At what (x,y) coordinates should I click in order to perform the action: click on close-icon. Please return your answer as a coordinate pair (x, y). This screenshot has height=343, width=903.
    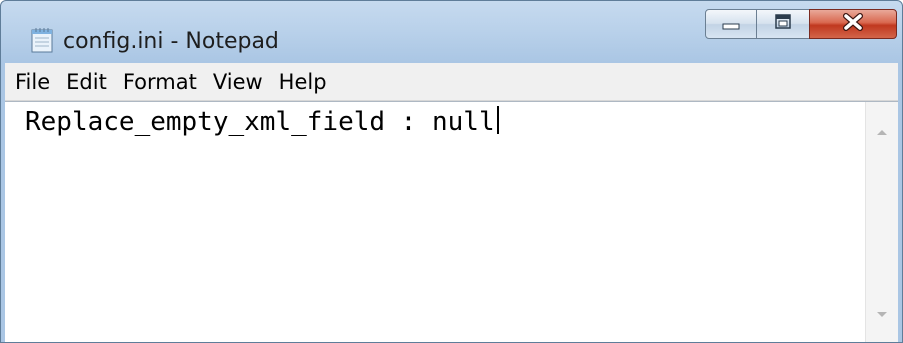
    Looking at the image, I should click on (853, 24).